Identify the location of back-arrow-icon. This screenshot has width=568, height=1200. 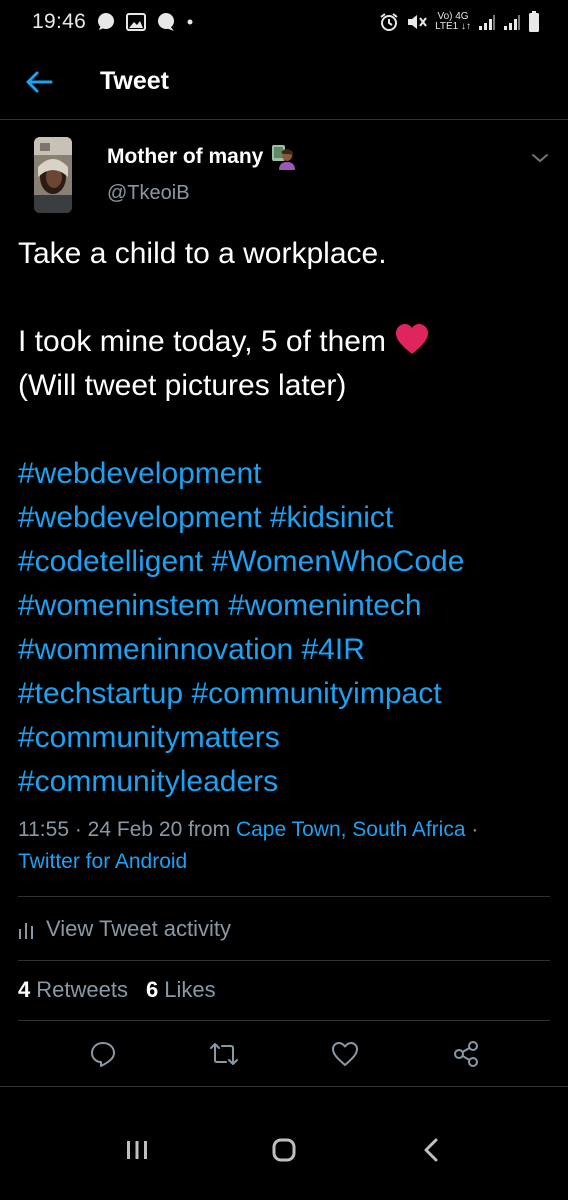
(39, 81).